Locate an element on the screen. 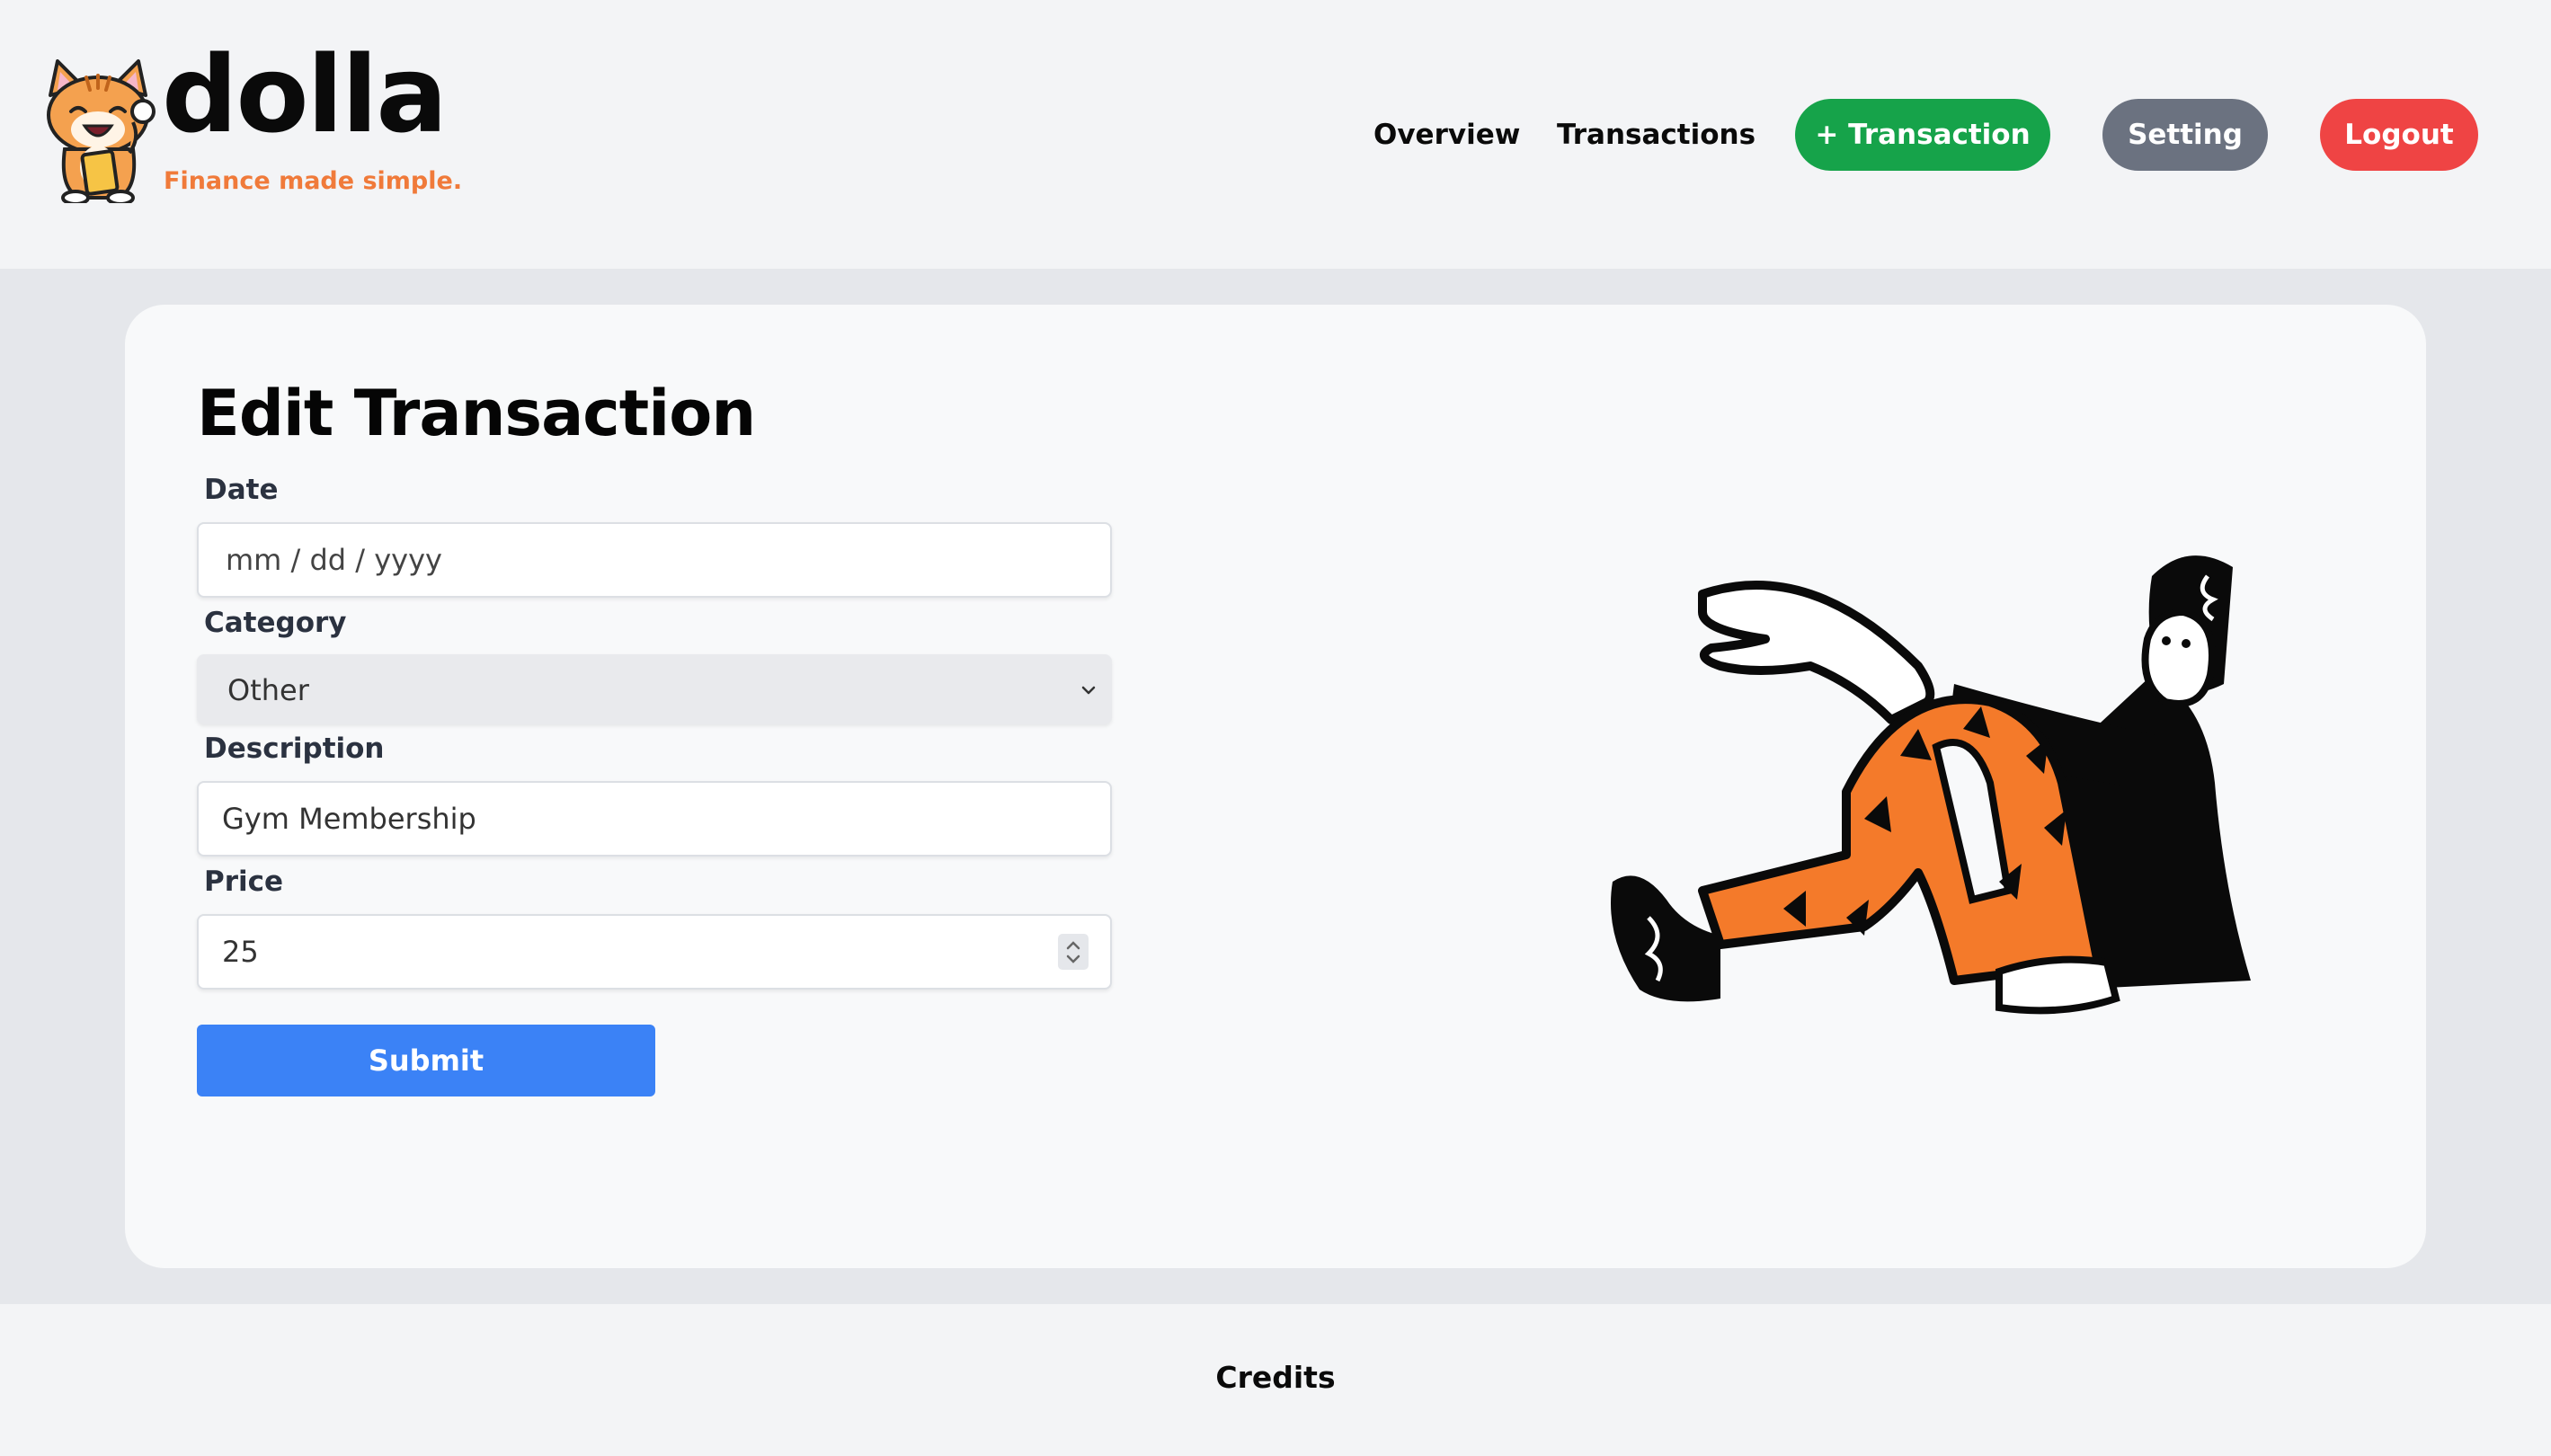 The image size is (2551, 1456). reclining-person-illustration is located at coordinates (1931, 785).